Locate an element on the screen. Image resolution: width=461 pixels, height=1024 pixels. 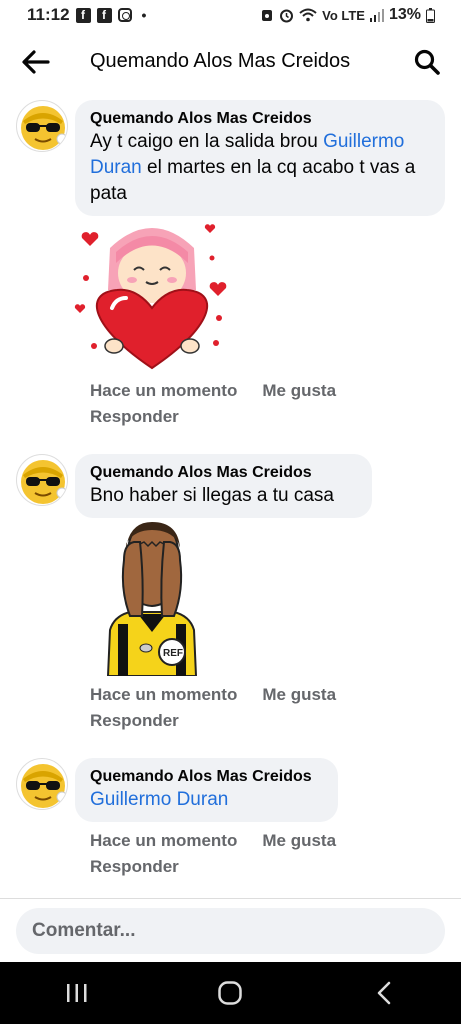
alarm-icon is located at coordinates (267, 15).